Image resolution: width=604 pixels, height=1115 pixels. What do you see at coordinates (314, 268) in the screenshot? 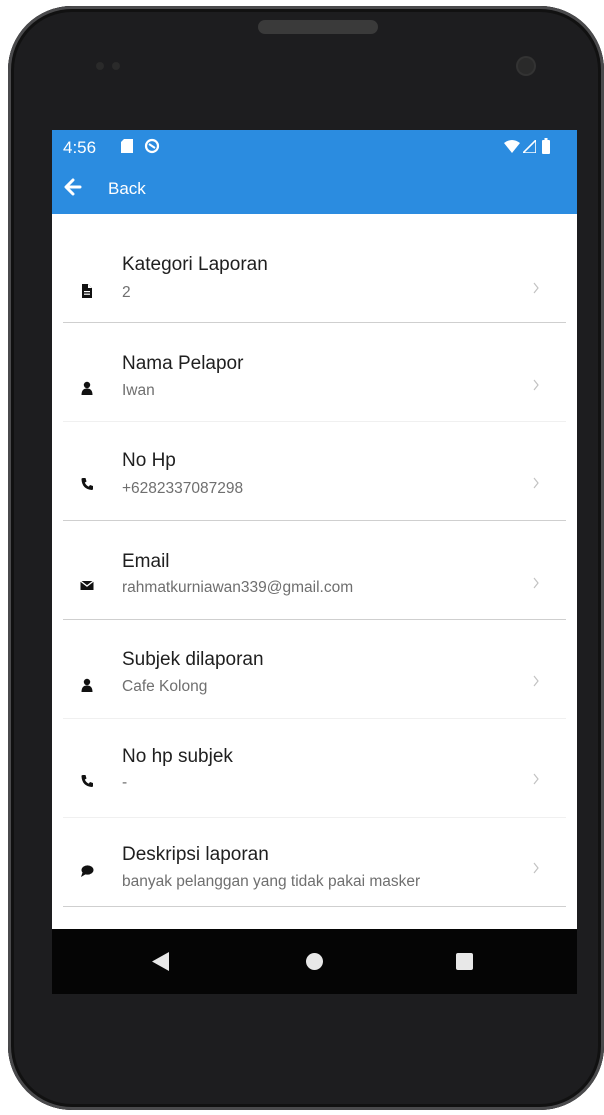
I see `list-item-kategori-laporan: Kategori Laporan 2` at bounding box center [314, 268].